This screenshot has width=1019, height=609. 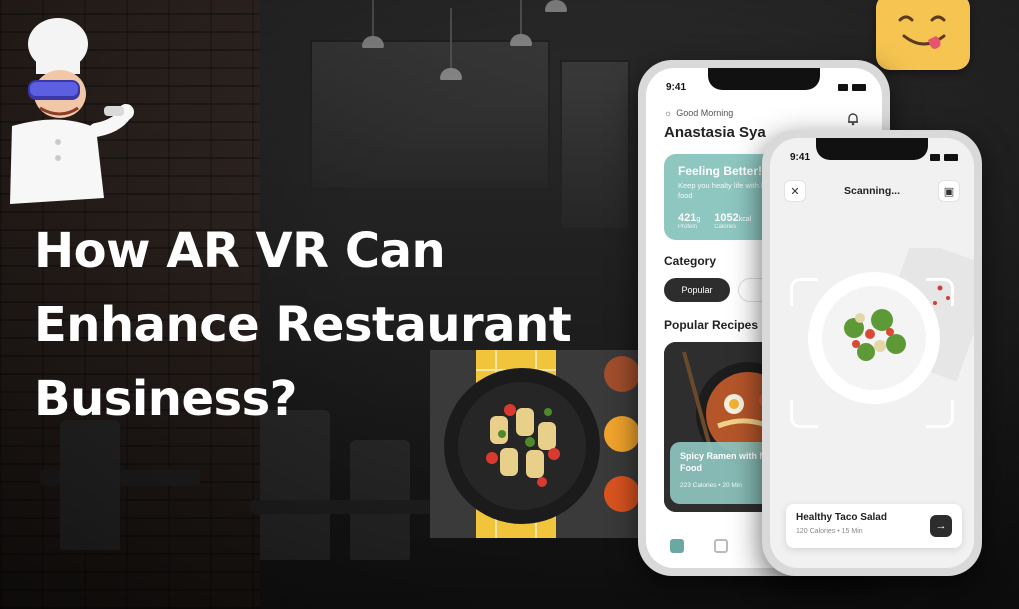 What do you see at coordinates (715, 132) in the screenshot?
I see `user-name: Anastasia Sya` at bounding box center [715, 132].